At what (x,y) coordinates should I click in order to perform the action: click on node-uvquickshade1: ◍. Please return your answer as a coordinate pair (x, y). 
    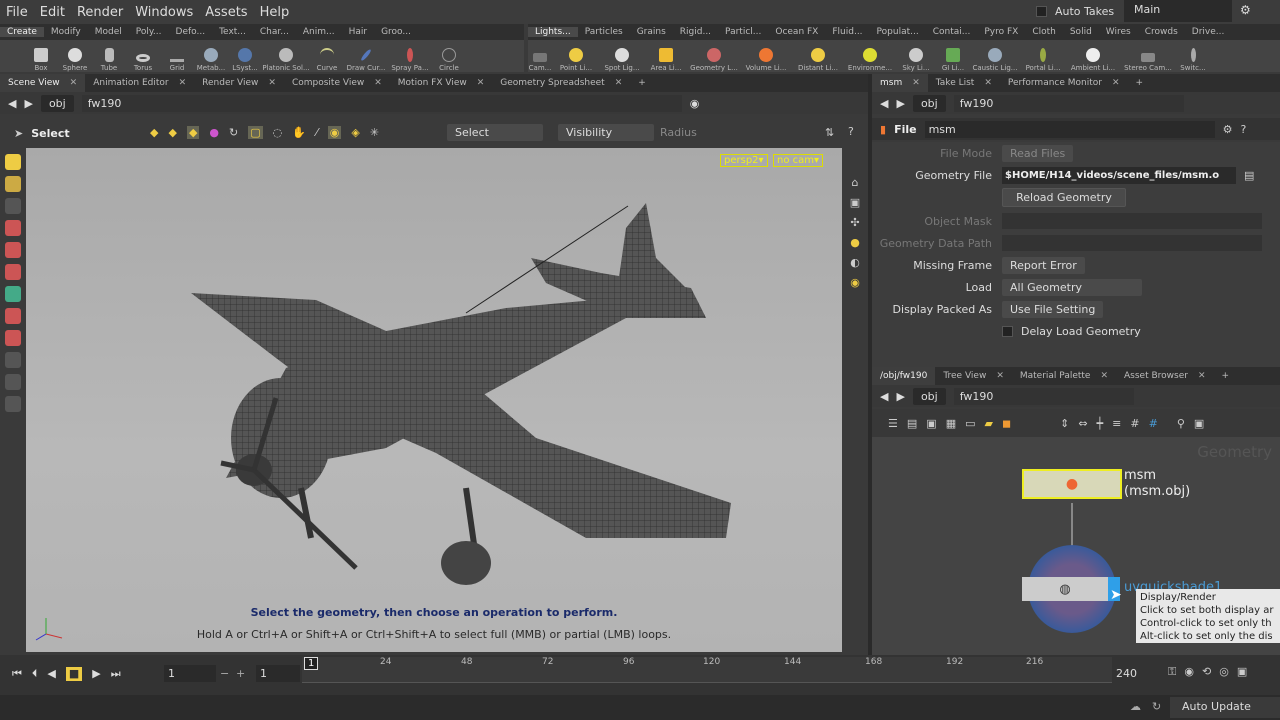
    Looking at the image, I should click on (1065, 589).